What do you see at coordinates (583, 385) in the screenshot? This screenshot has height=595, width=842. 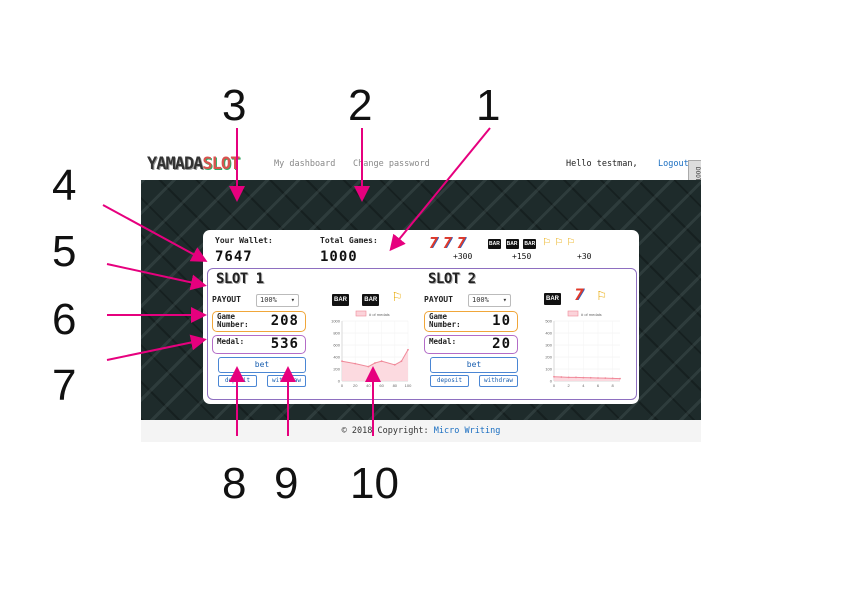 I see `x-tick-label: 4` at bounding box center [583, 385].